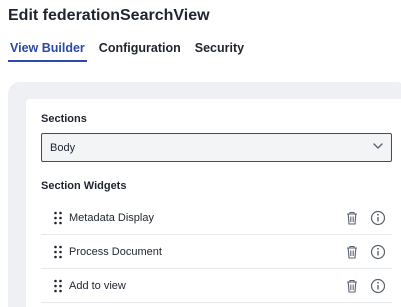 The image size is (401, 307). What do you see at coordinates (84, 186) in the screenshot?
I see `section-widgets-label: Section Widgets` at bounding box center [84, 186].